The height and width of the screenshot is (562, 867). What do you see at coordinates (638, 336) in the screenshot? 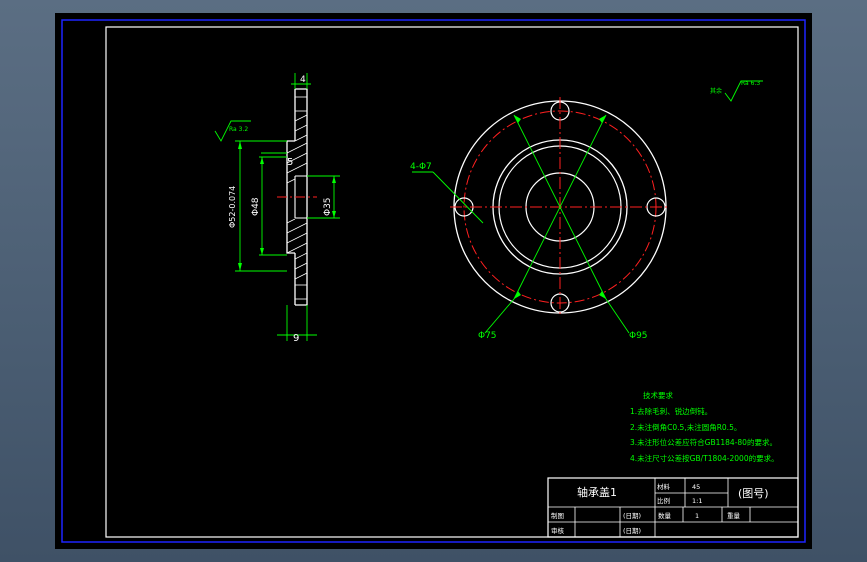
I see `label-outer-dia: Φ95` at bounding box center [638, 336].